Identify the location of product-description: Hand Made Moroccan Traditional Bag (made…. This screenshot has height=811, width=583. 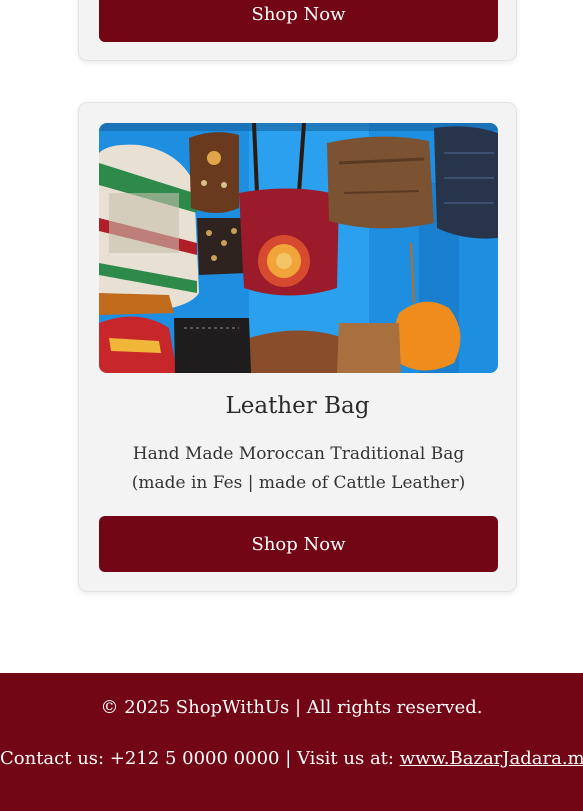
(298, 468).